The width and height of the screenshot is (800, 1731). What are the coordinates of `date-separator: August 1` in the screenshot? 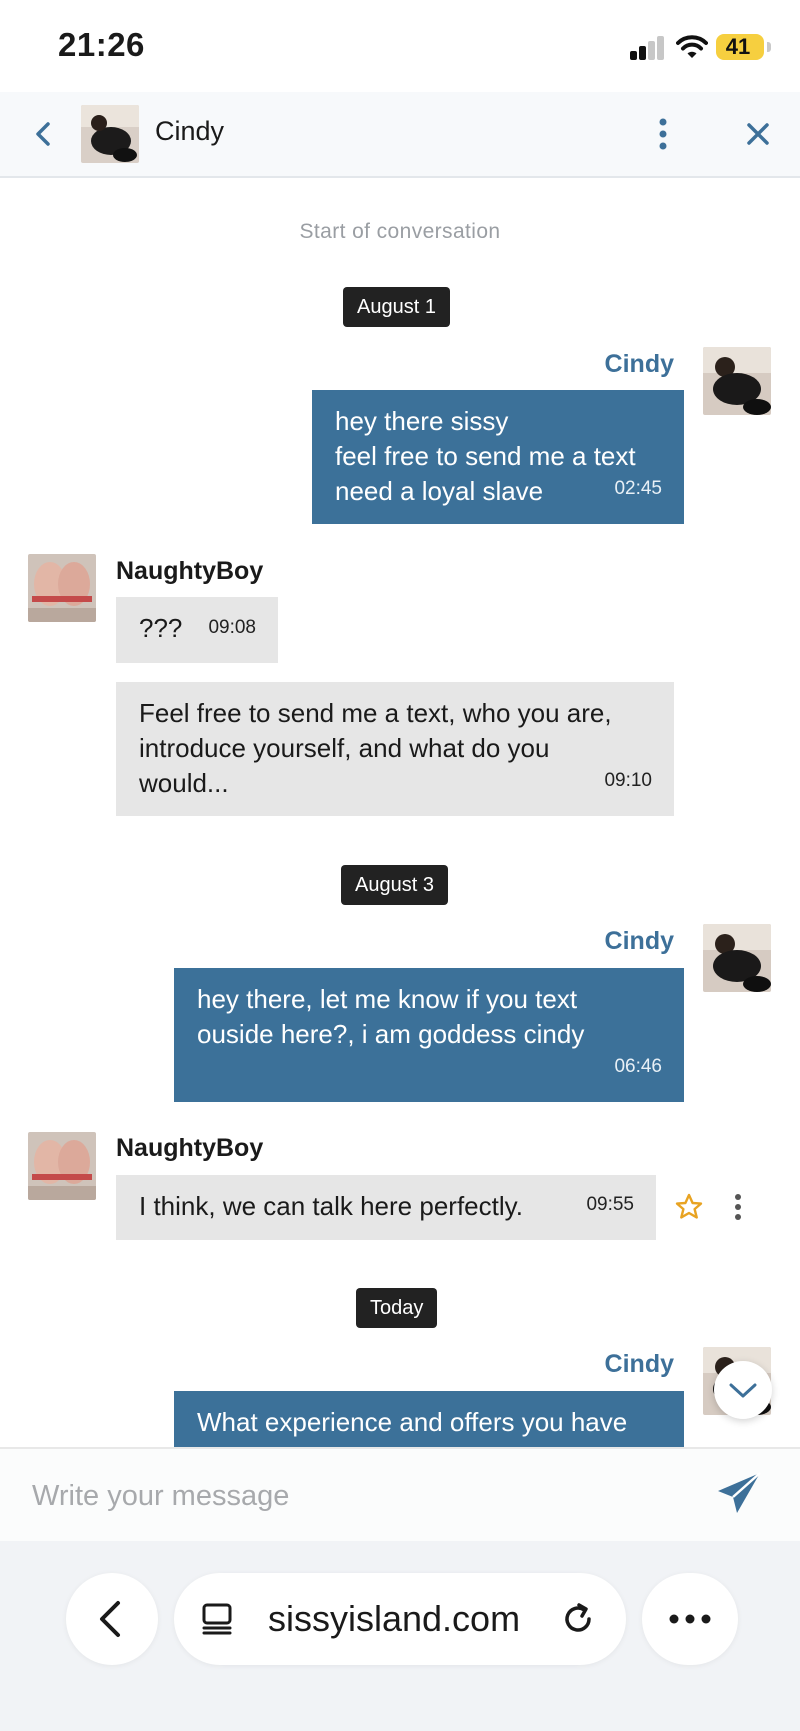 It's located at (396, 307).